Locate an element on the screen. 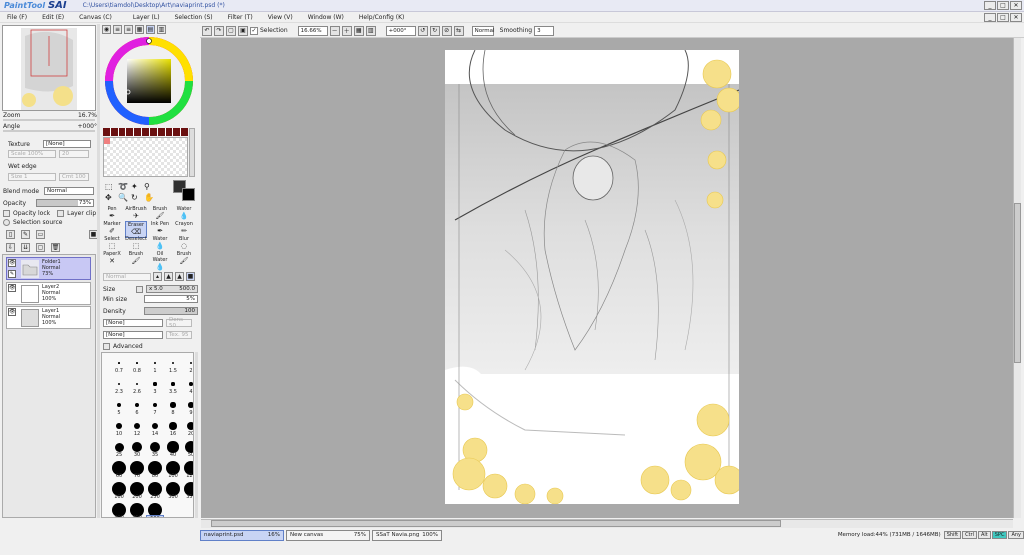 The width and height of the screenshot is (1024, 555). close-button: ✕ is located at coordinates (1016, 5).